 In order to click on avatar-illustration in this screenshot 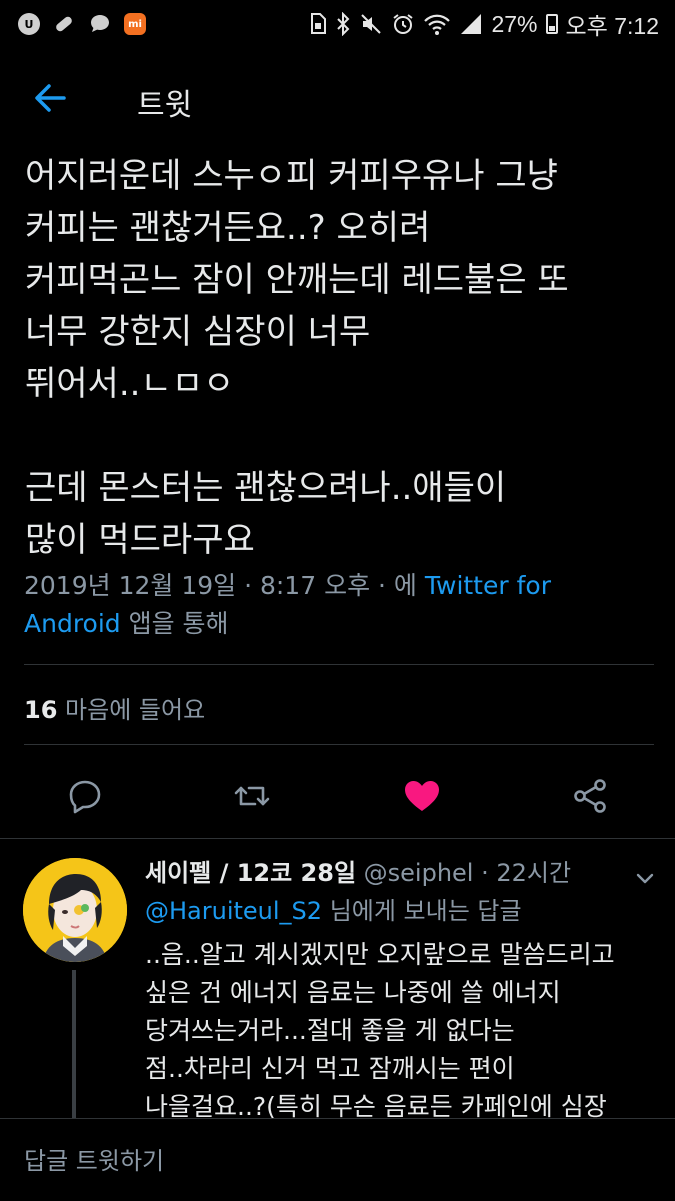, I will do `click(75, 910)`.